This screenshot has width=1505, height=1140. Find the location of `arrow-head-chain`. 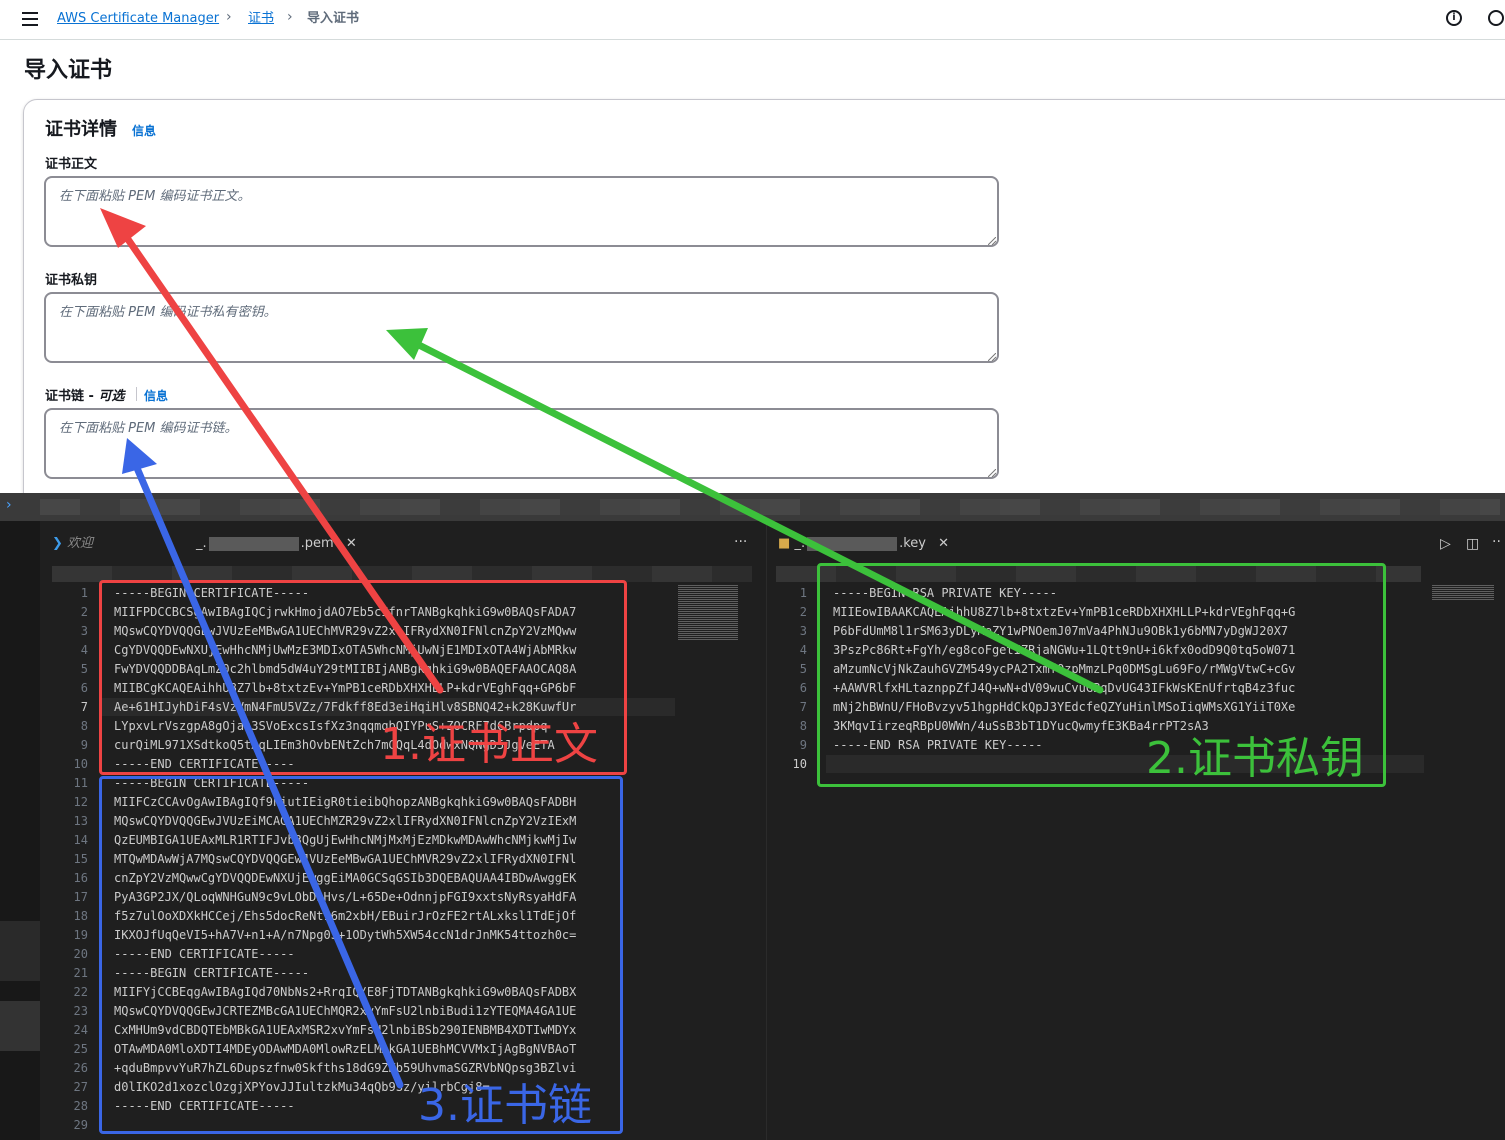

arrow-head-chain is located at coordinates (139, 456).